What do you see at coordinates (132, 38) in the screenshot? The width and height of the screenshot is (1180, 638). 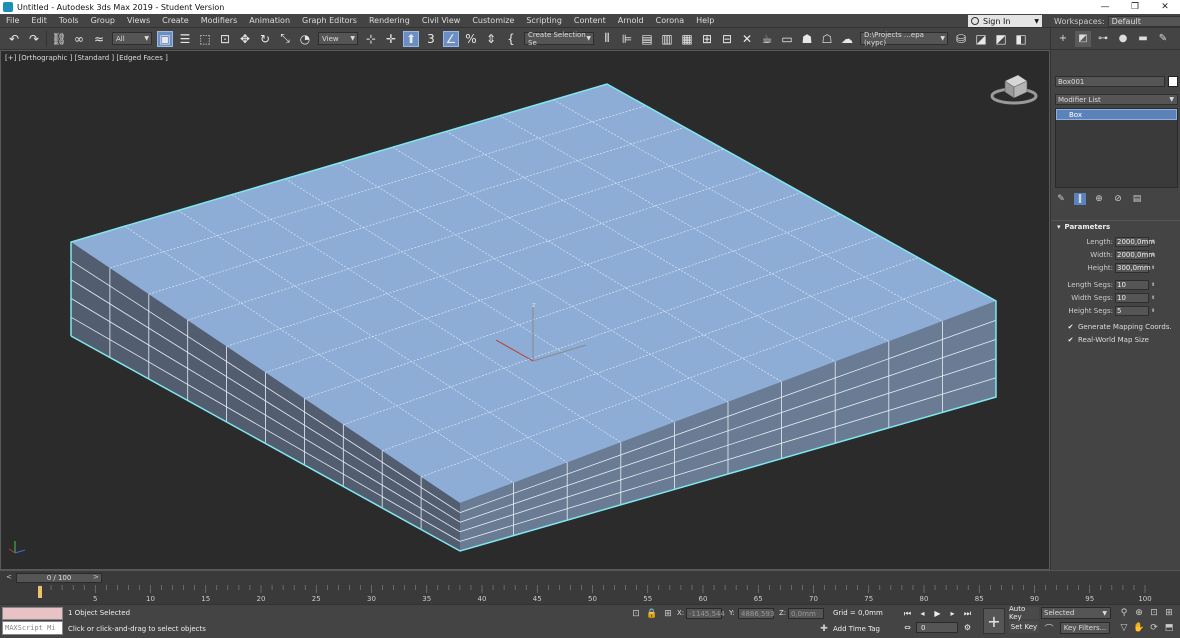 I see `selection-filter-dropdown: All ▼` at bounding box center [132, 38].